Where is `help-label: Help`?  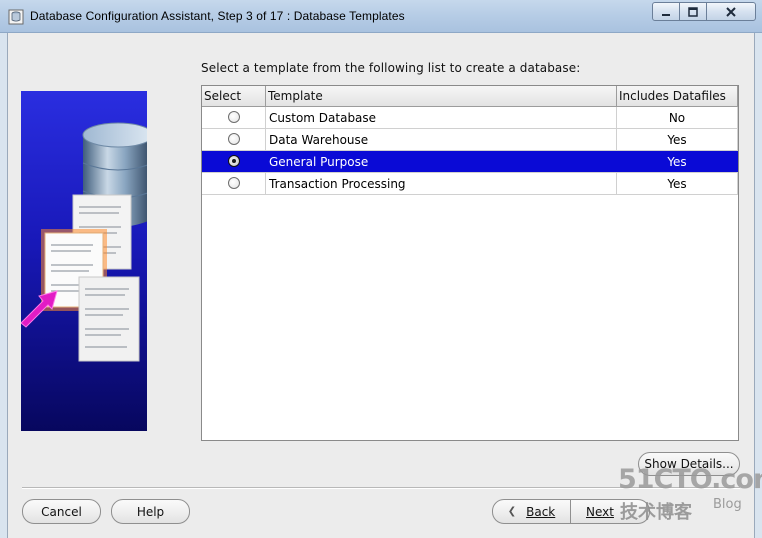 help-label: Help is located at coordinates (150, 511).